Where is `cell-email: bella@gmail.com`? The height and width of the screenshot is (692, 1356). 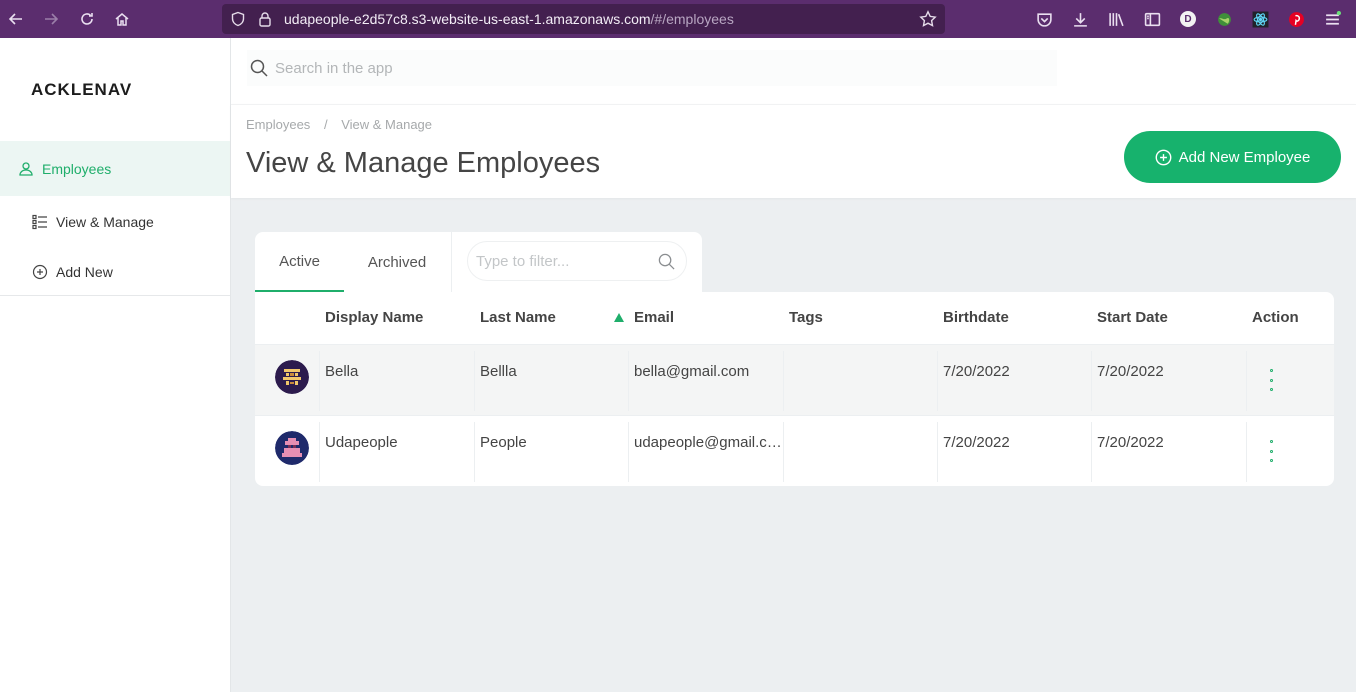
cell-email: bella@gmail.com is located at coordinates (692, 371).